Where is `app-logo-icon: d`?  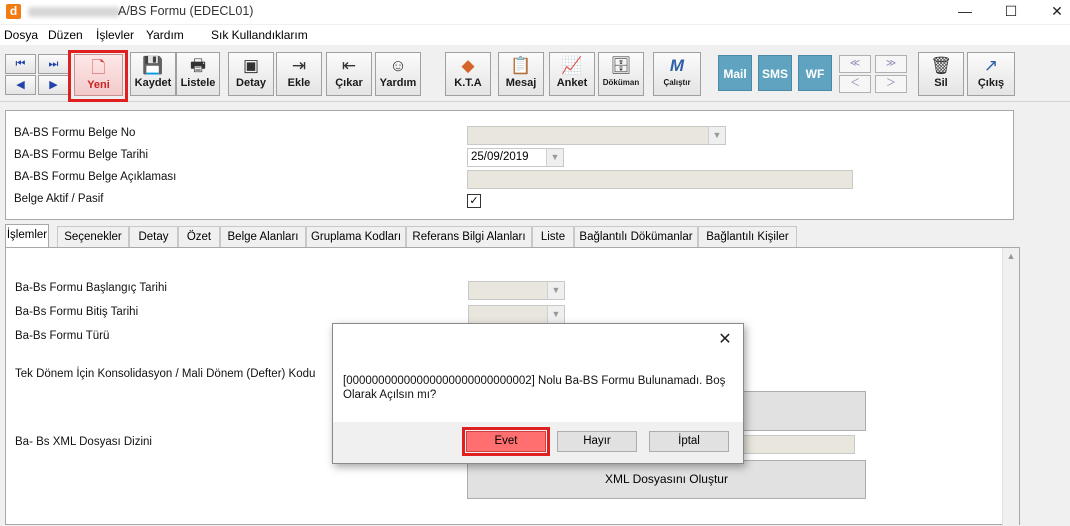
app-logo-icon: d is located at coordinates (13, 11).